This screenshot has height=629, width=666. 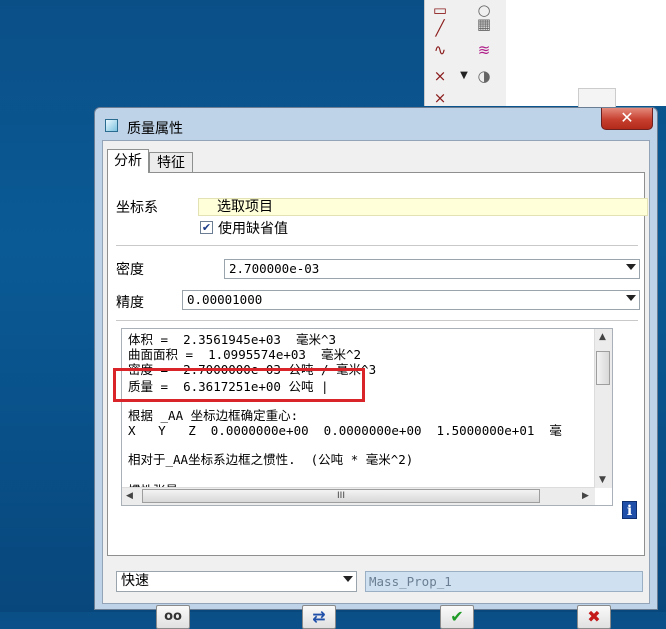 I want to click on name-input, so click(x=504, y=581).